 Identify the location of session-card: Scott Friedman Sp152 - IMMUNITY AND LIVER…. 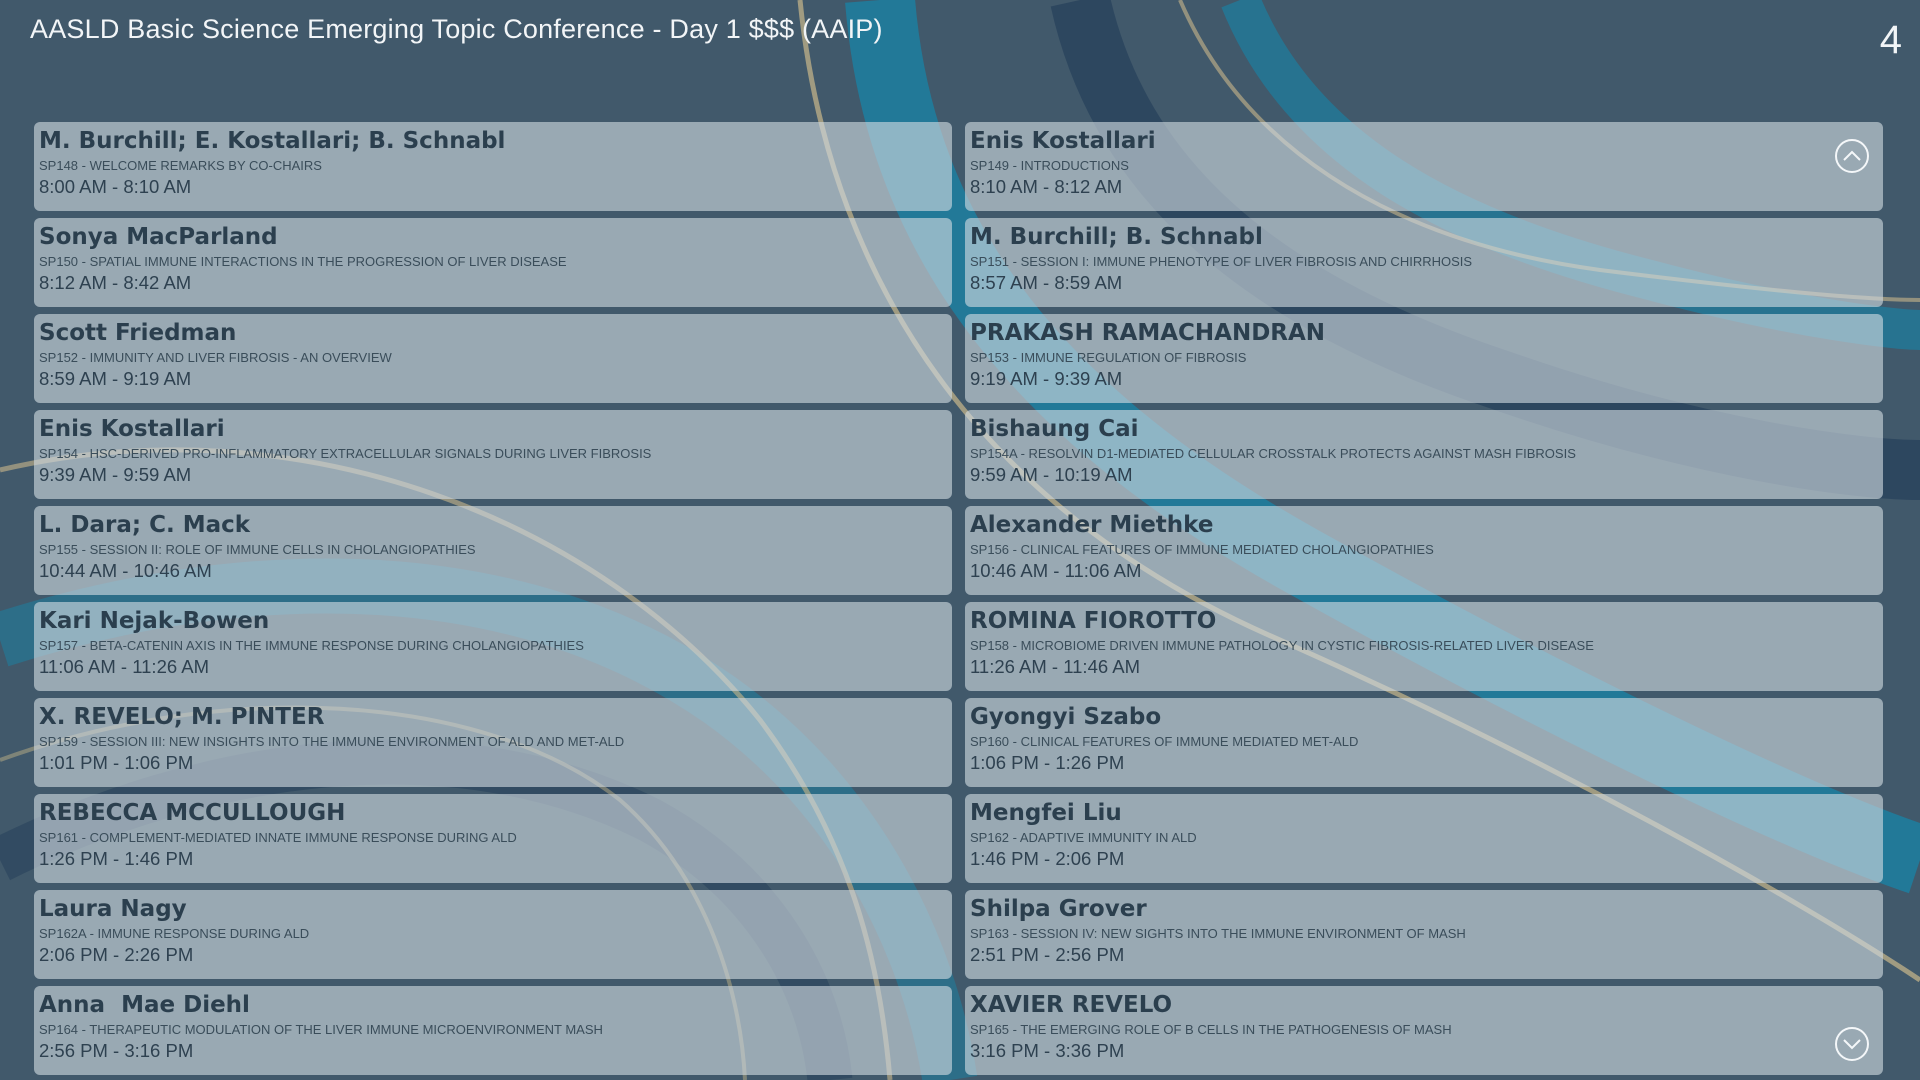
(493, 358).